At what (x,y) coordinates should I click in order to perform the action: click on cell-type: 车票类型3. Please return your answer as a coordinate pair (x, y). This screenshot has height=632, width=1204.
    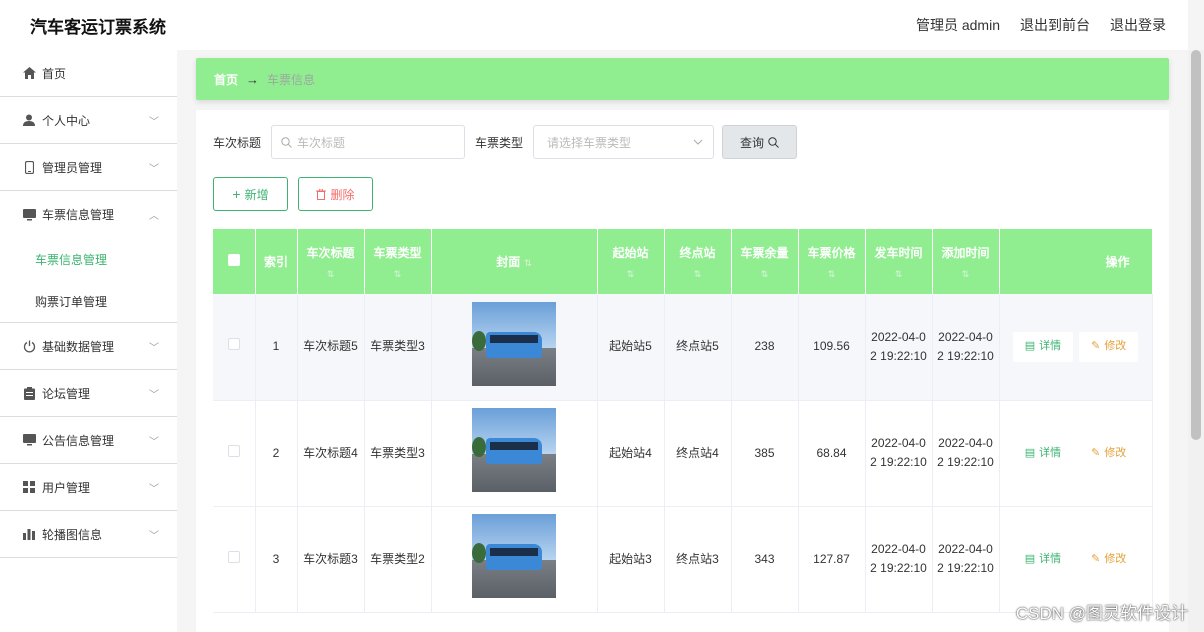
    Looking at the image, I should click on (398, 347).